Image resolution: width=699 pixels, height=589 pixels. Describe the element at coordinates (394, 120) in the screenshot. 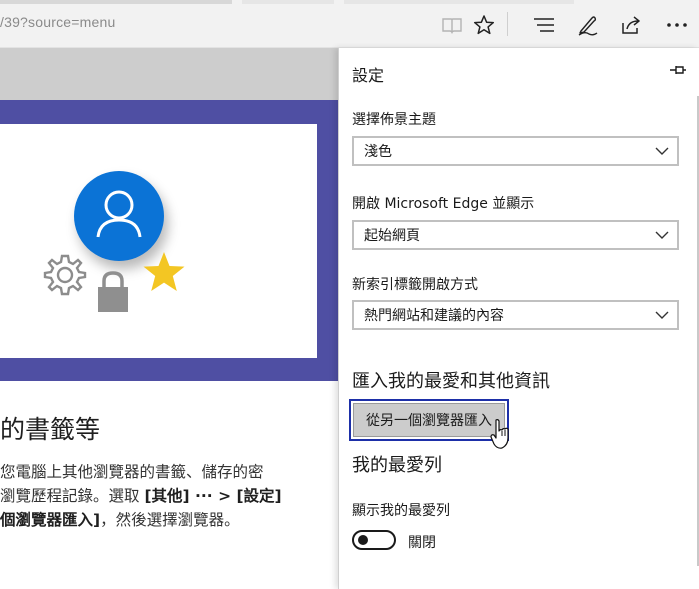

I see `theme-label: 選擇佈景主題` at that location.